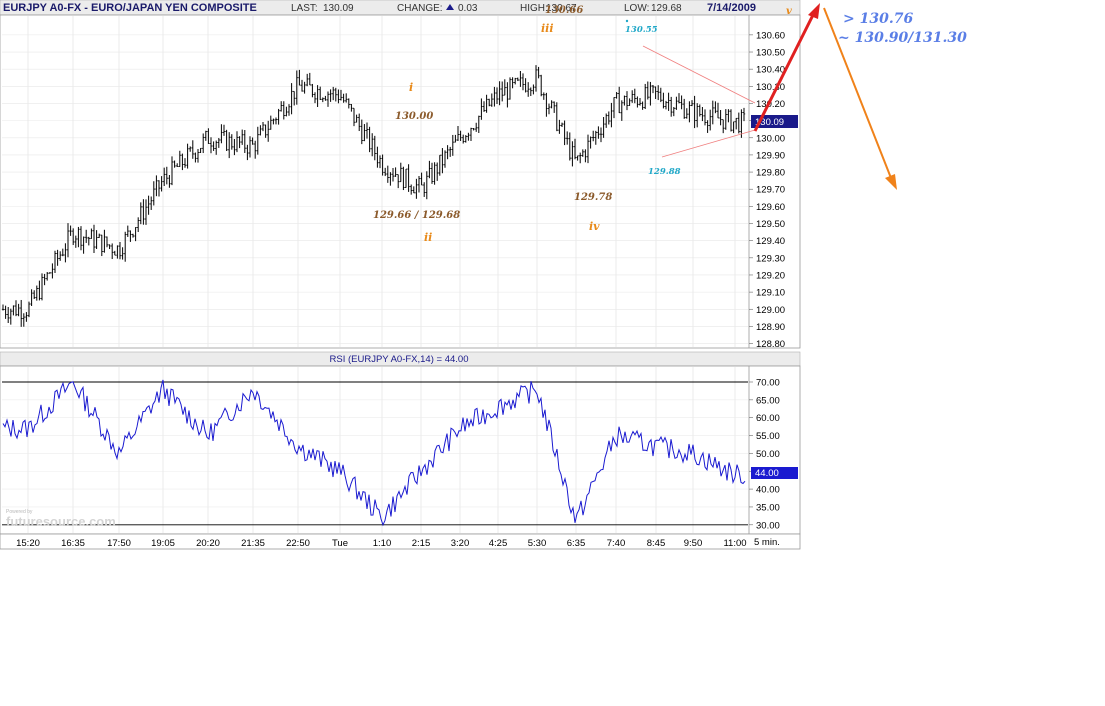 The image size is (1105, 706). Describe the element at coordinates (768, 382) in the screenshot. I see `rsi-y-tick-label: 70.00` at that location.